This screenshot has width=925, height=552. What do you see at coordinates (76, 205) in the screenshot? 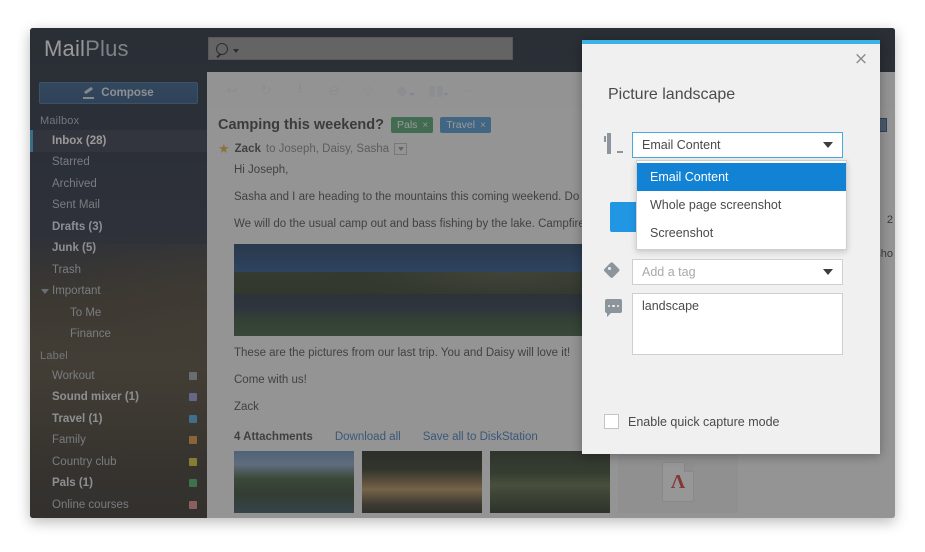
I see `sidebar-item-label: Sent Mail` at bounding box center [76, 205].